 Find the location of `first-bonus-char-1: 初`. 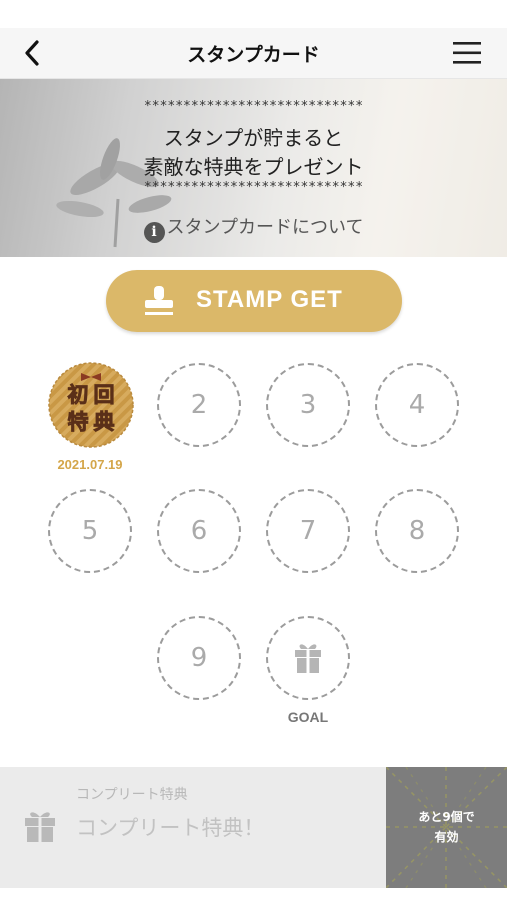

first-bonus-char-1: 初 is located at coordinates (78, 395).